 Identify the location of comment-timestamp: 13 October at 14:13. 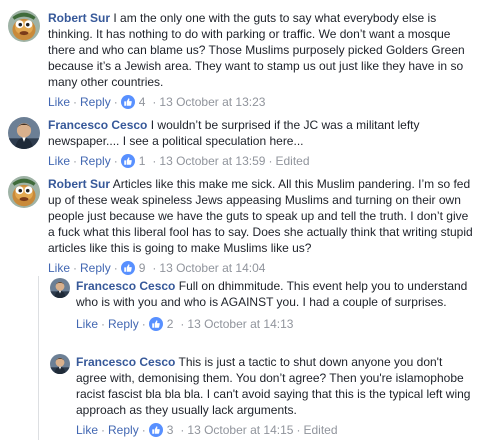
(240, 324).